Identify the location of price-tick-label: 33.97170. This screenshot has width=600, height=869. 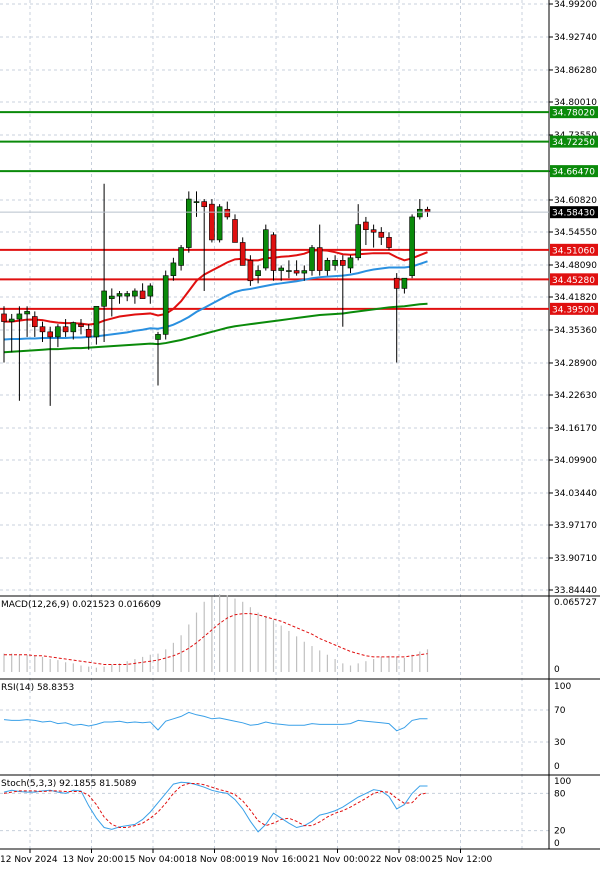
(575, 526).